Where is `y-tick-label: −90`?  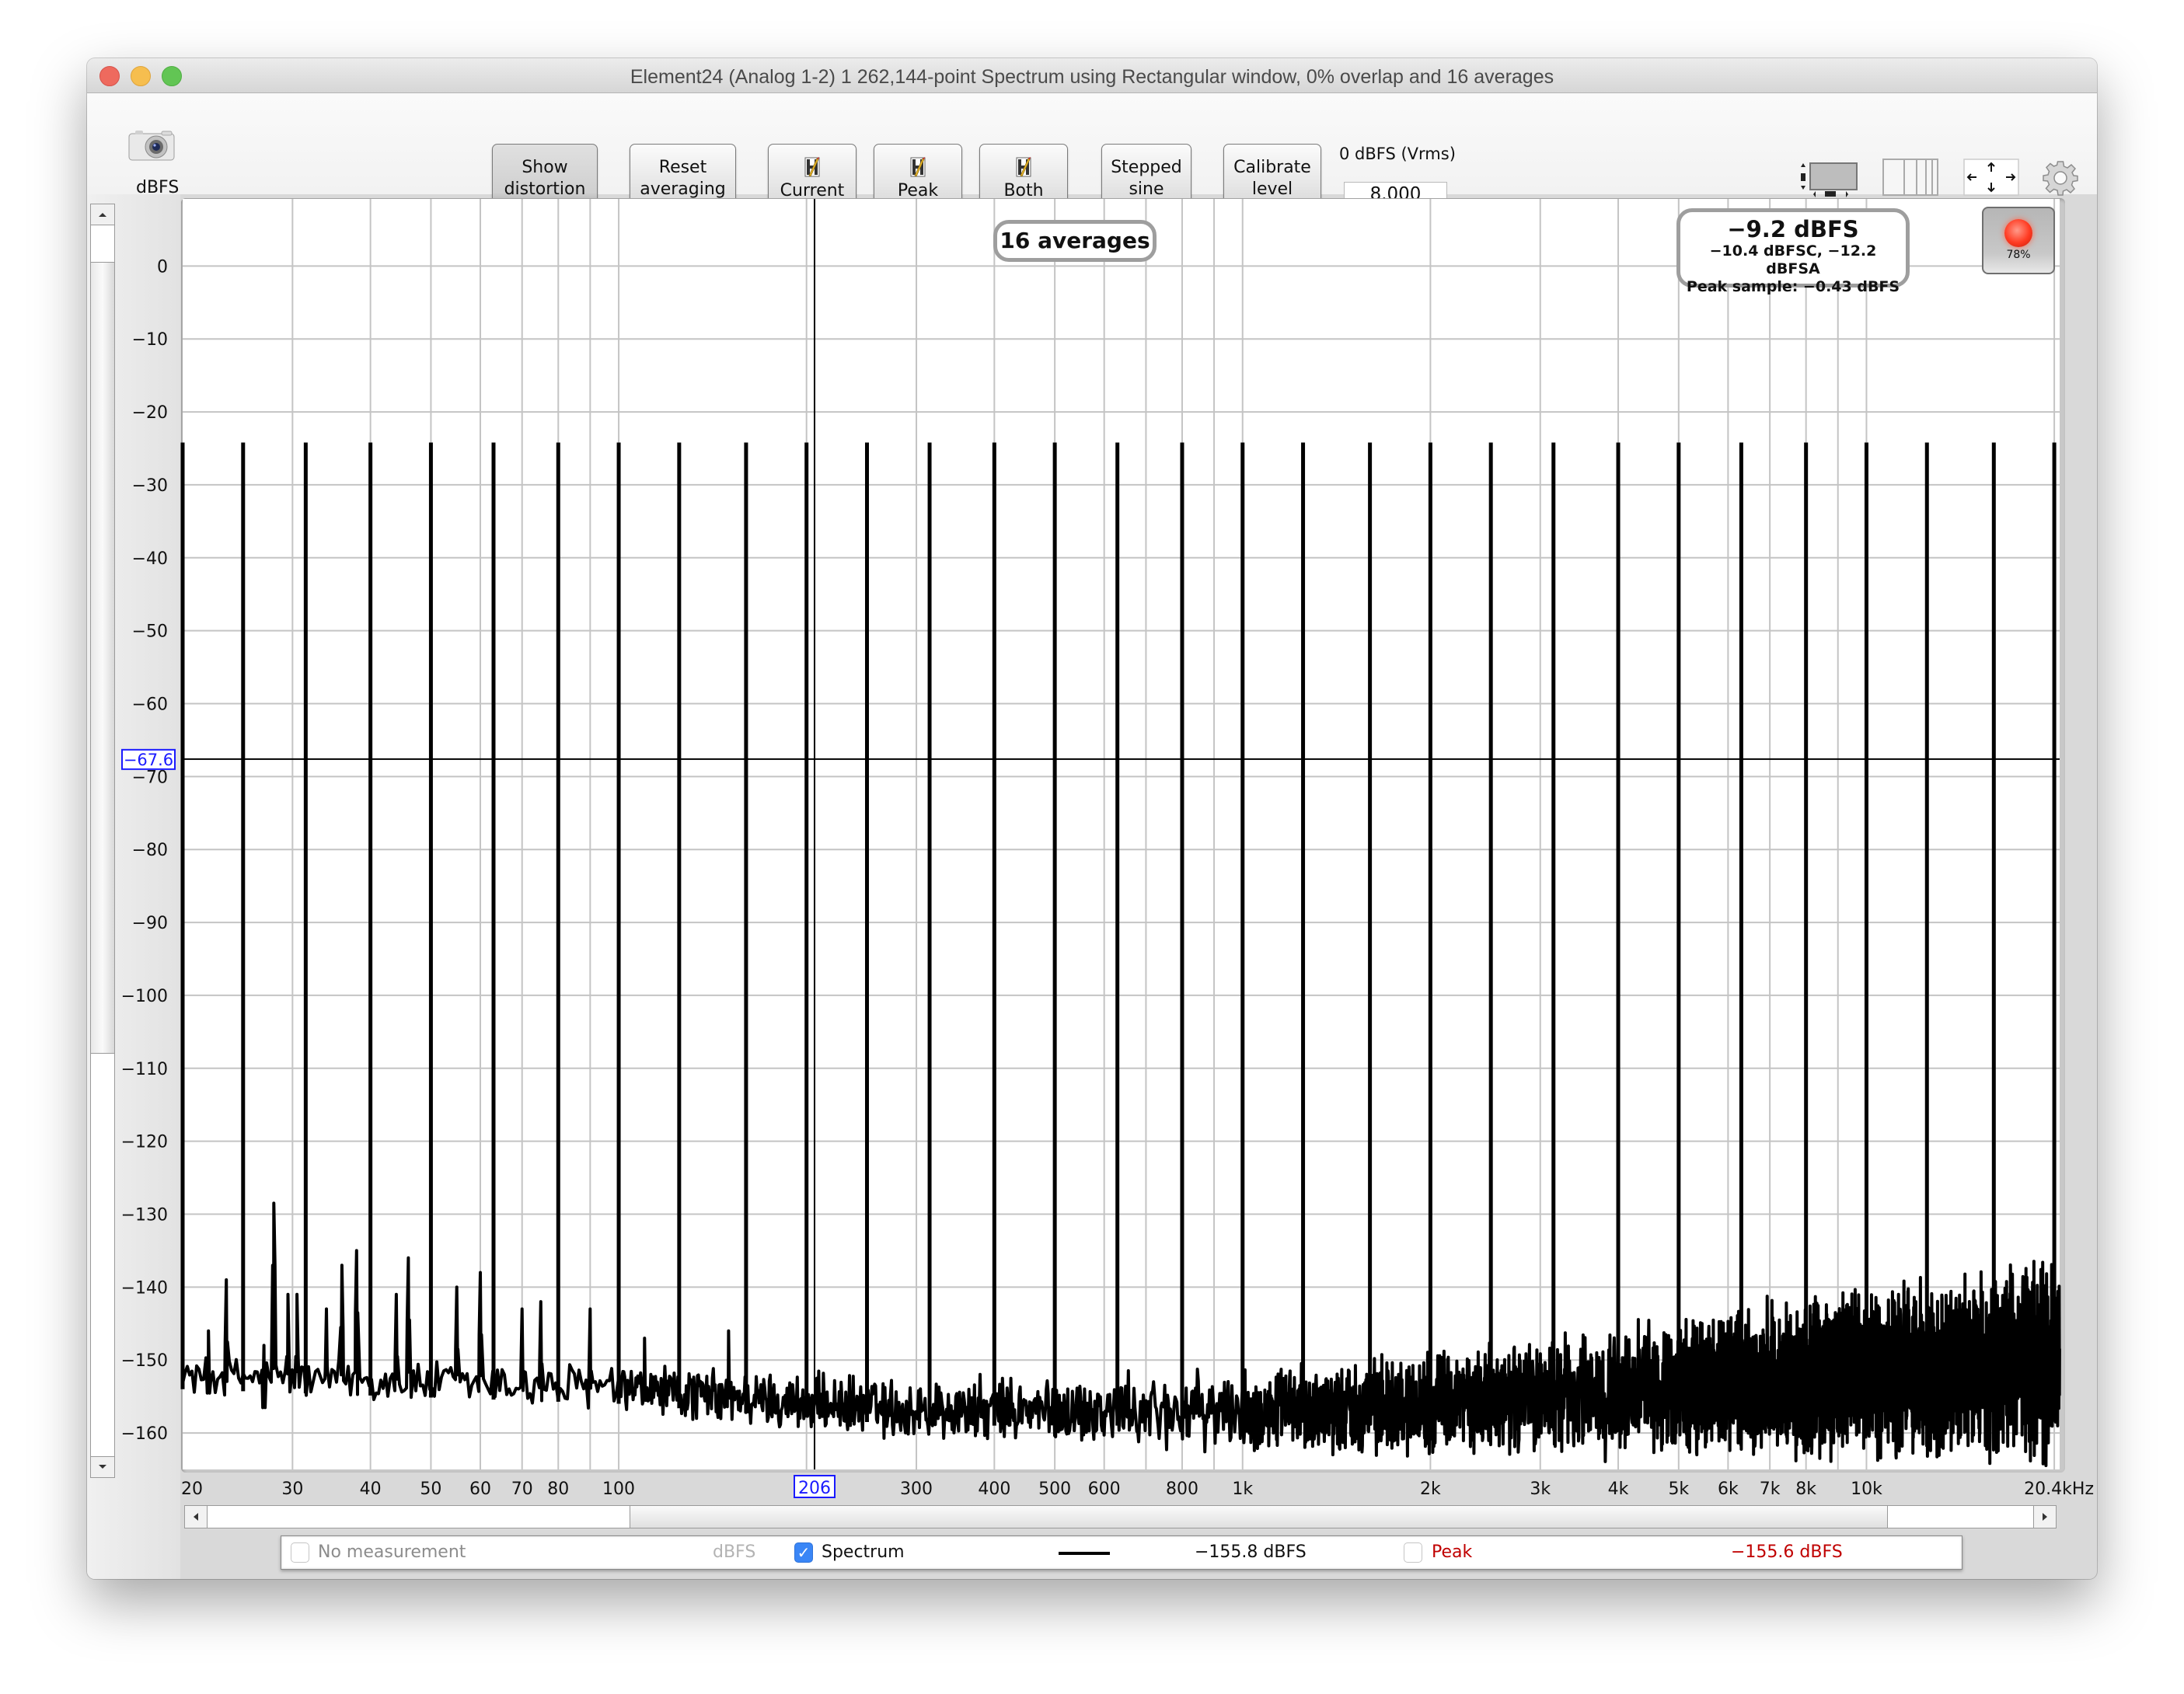
y-tick-label: −90 is located at coordinates (150, 923).